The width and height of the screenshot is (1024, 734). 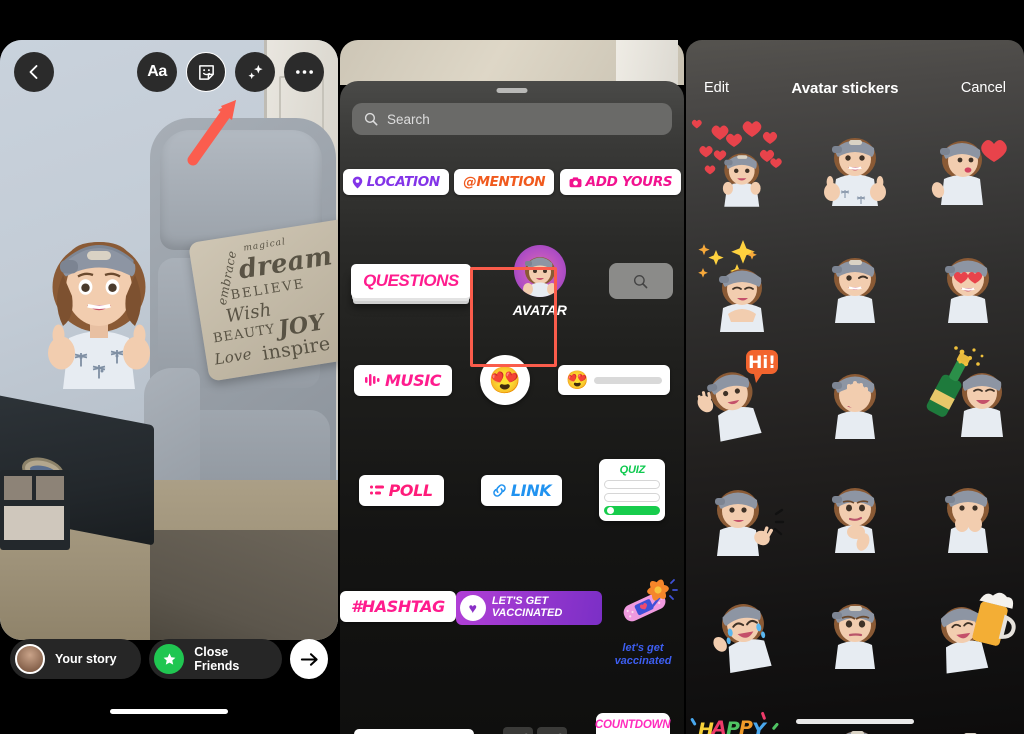 What do you see at coordinates (403, 380) in the screenshot?
I see `sticker-music: MUSIC` at bounding box center [403, 380].